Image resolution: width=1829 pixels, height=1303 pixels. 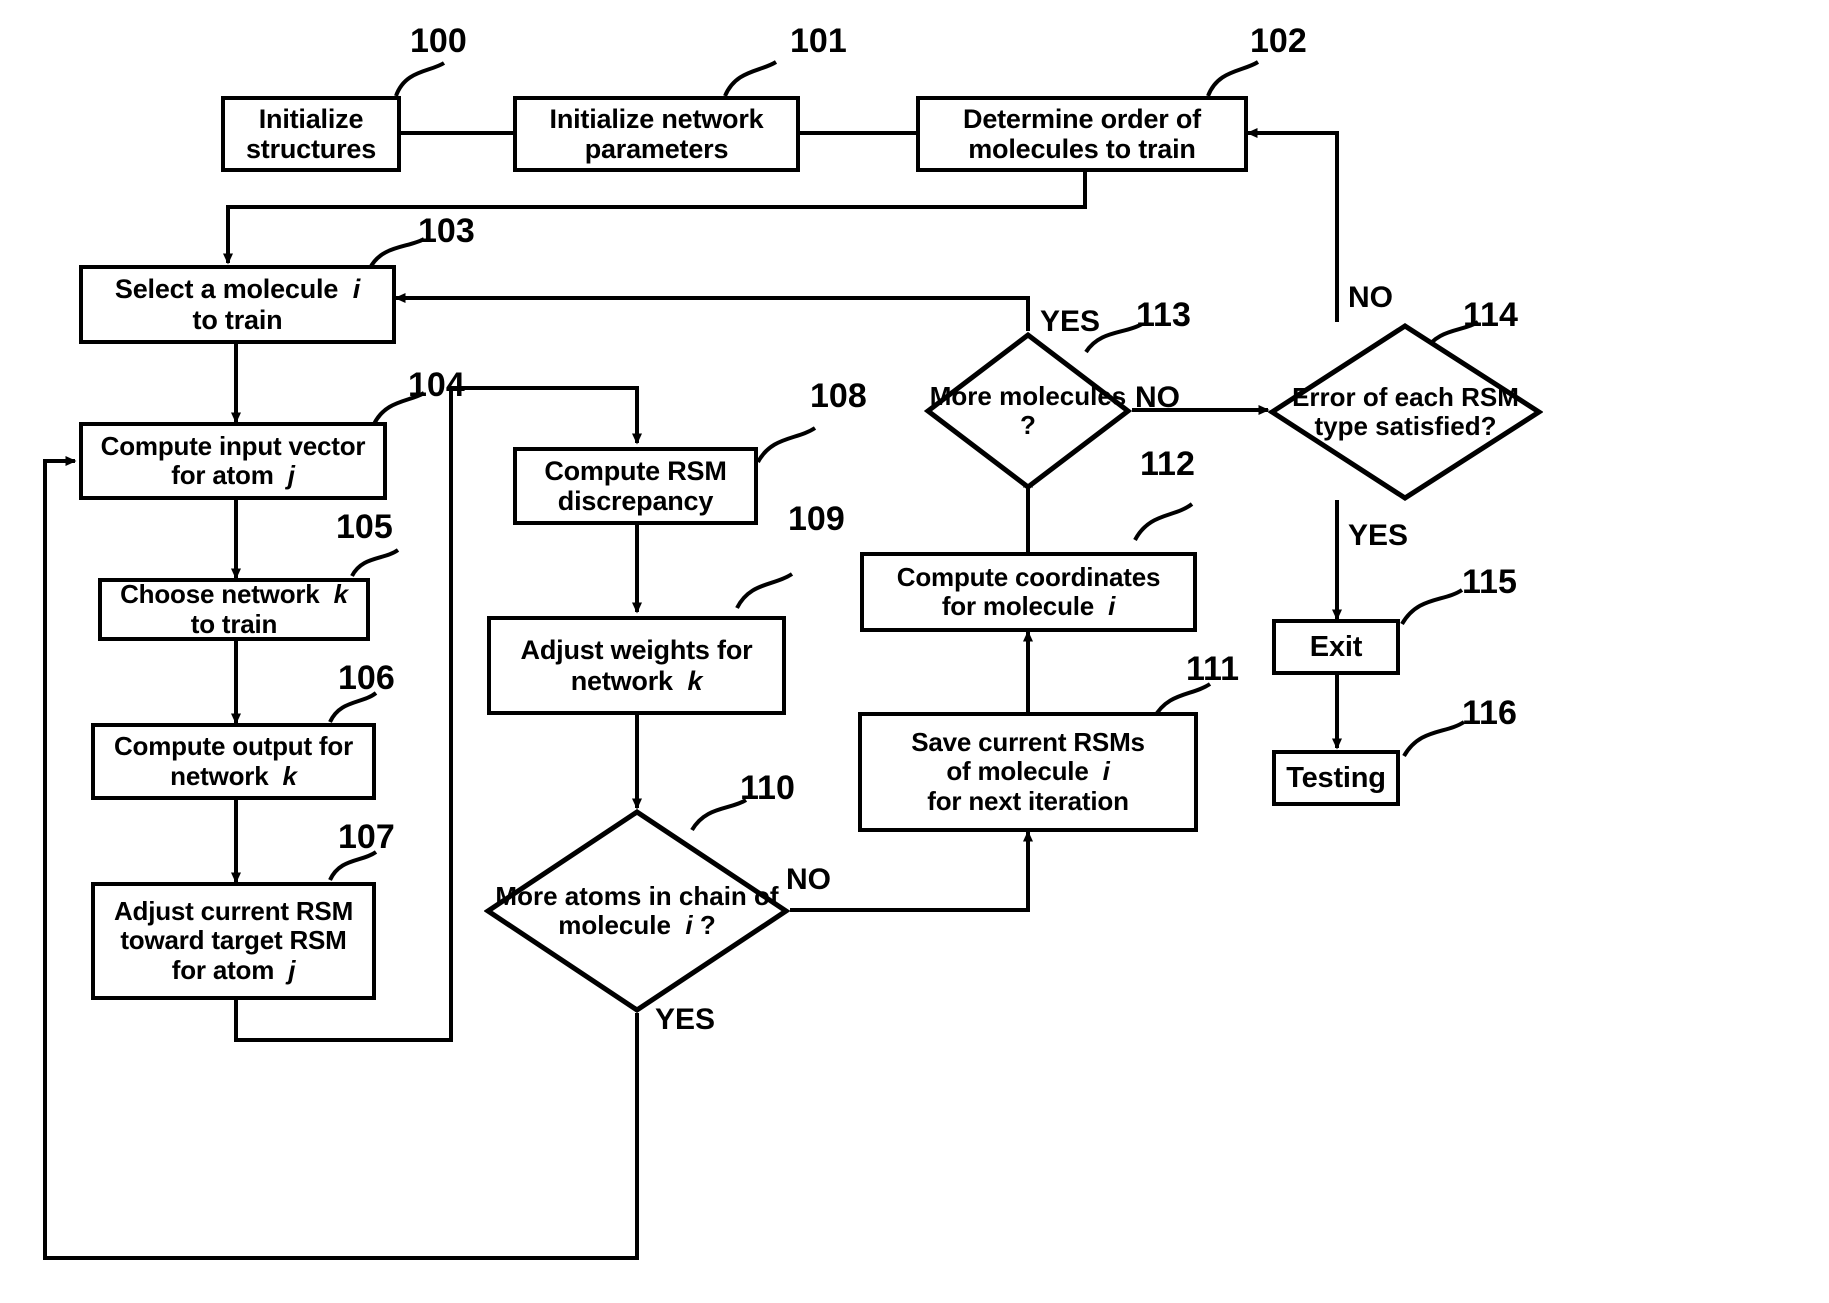 What do you see at coordinates (636, 680) in the screenshot?
I see `node-109-line-2: network k` at bounding box center [636, 680].